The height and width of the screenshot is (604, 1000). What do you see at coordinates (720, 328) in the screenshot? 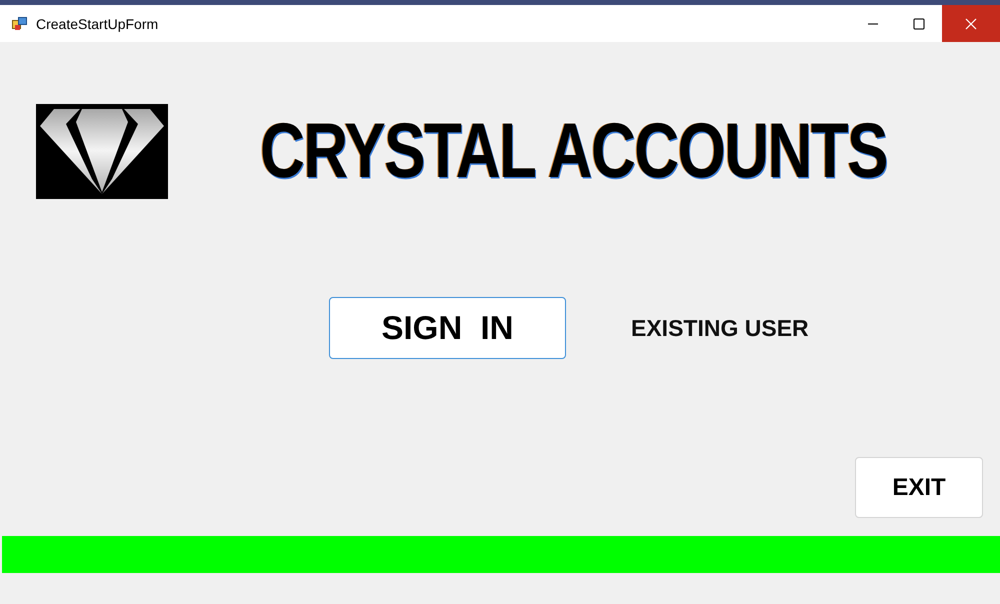
I see `existing-user-label: EXISTING USER` at bounding box center [720, 328].